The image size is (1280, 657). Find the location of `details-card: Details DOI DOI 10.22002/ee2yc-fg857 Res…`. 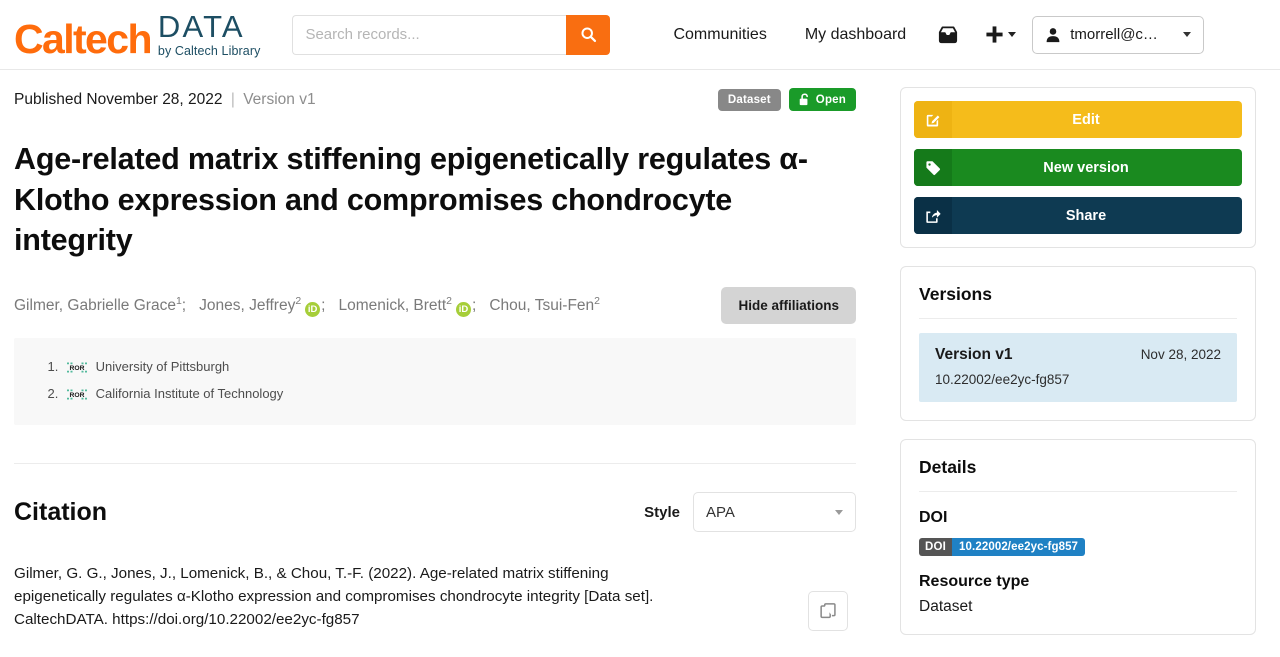

details-card: Details DOI DOI 10.22002/ee2yc-fg857 Res… is located at coordinates (1078, 537).